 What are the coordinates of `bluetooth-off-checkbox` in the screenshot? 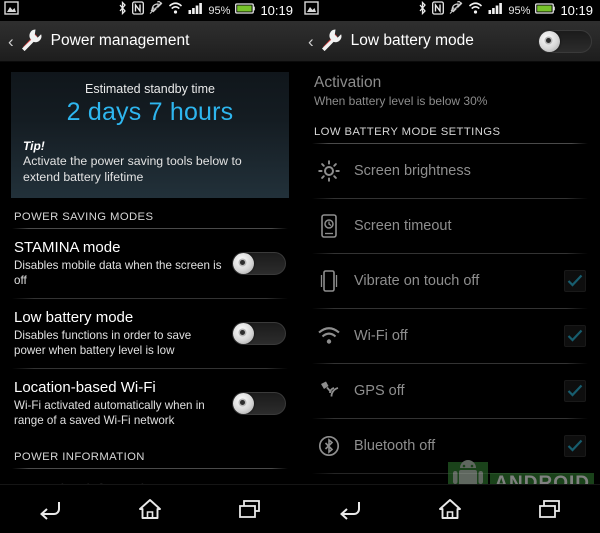 It's located at (575, 446).